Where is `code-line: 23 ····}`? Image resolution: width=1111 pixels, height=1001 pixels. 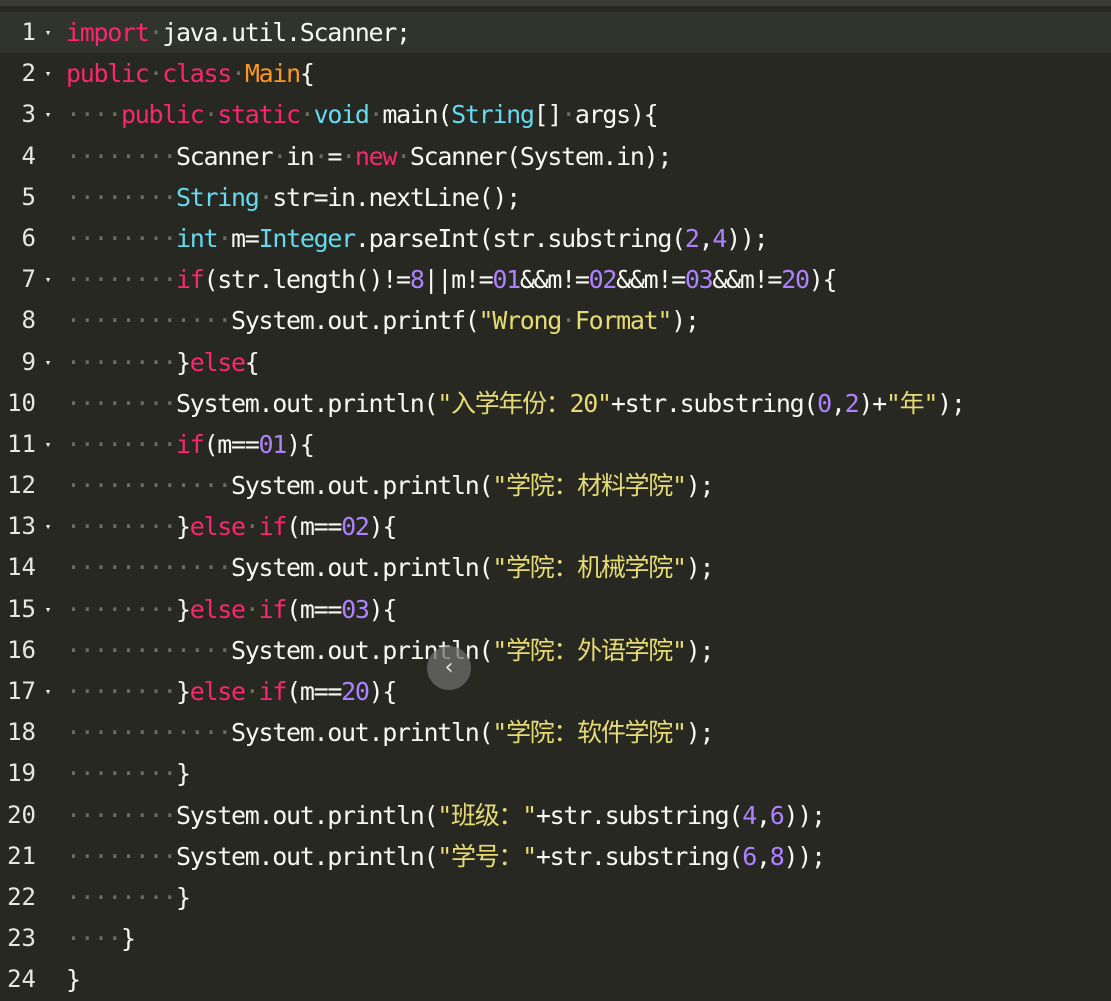
code-line: 23 ····} is located at coordinates (555, 938).